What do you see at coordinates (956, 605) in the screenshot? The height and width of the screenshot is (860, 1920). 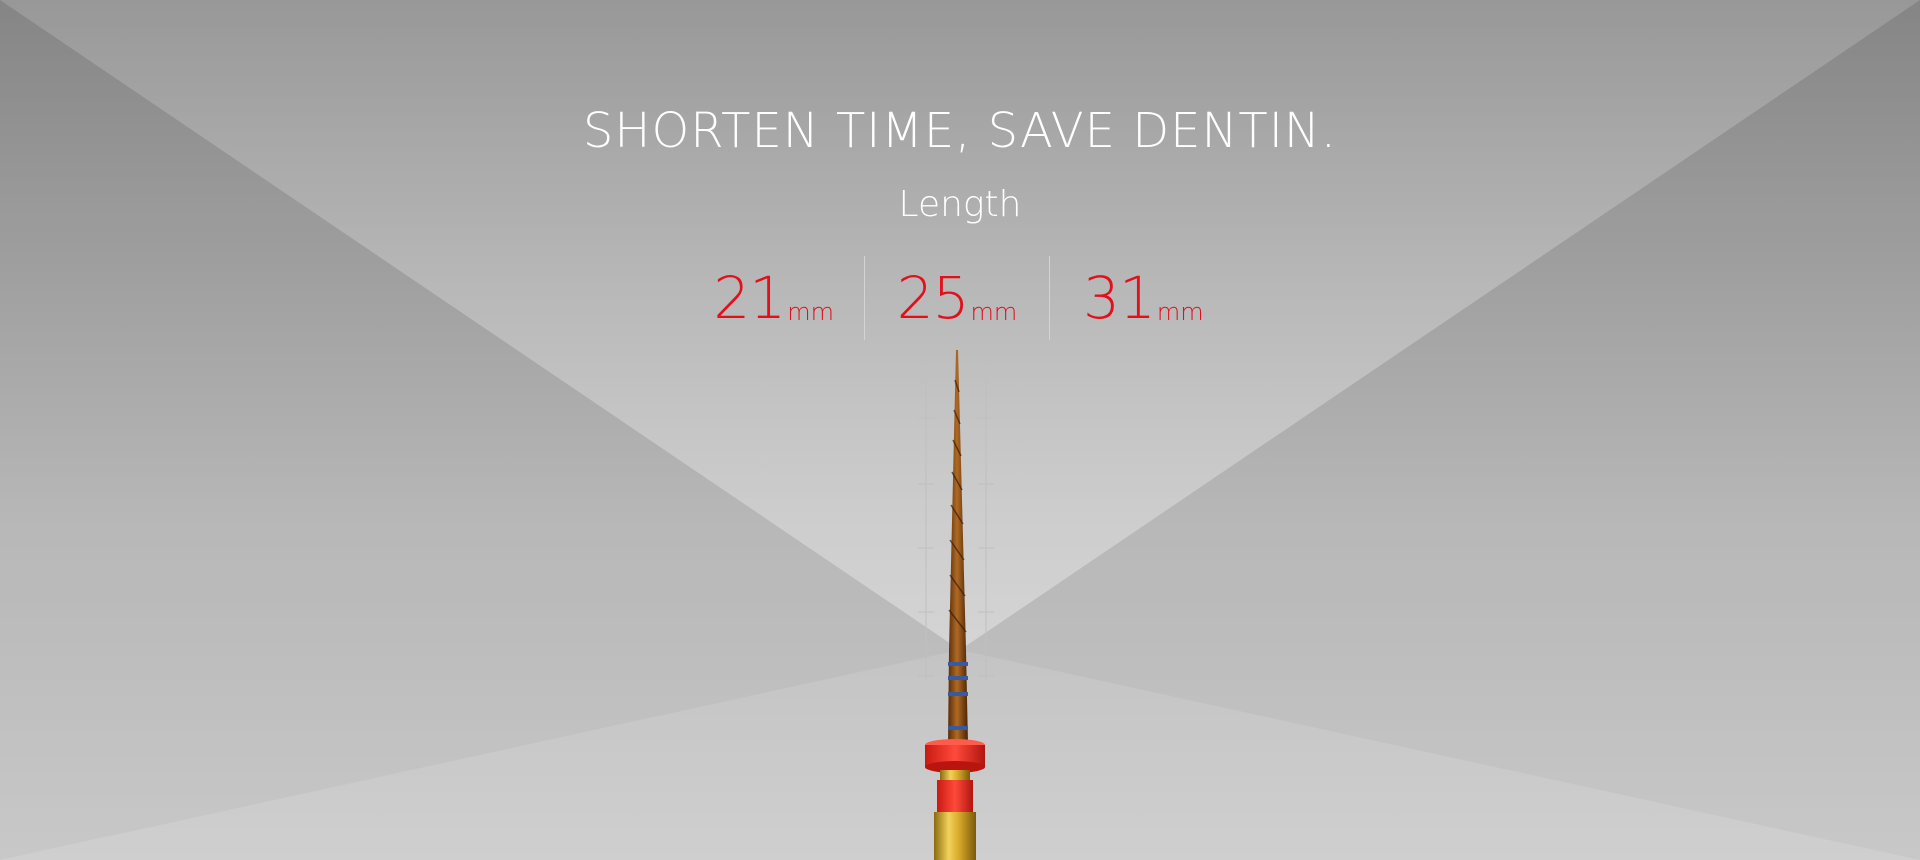 I see `endodontic-file-icon` at bounding box center [956, 605].